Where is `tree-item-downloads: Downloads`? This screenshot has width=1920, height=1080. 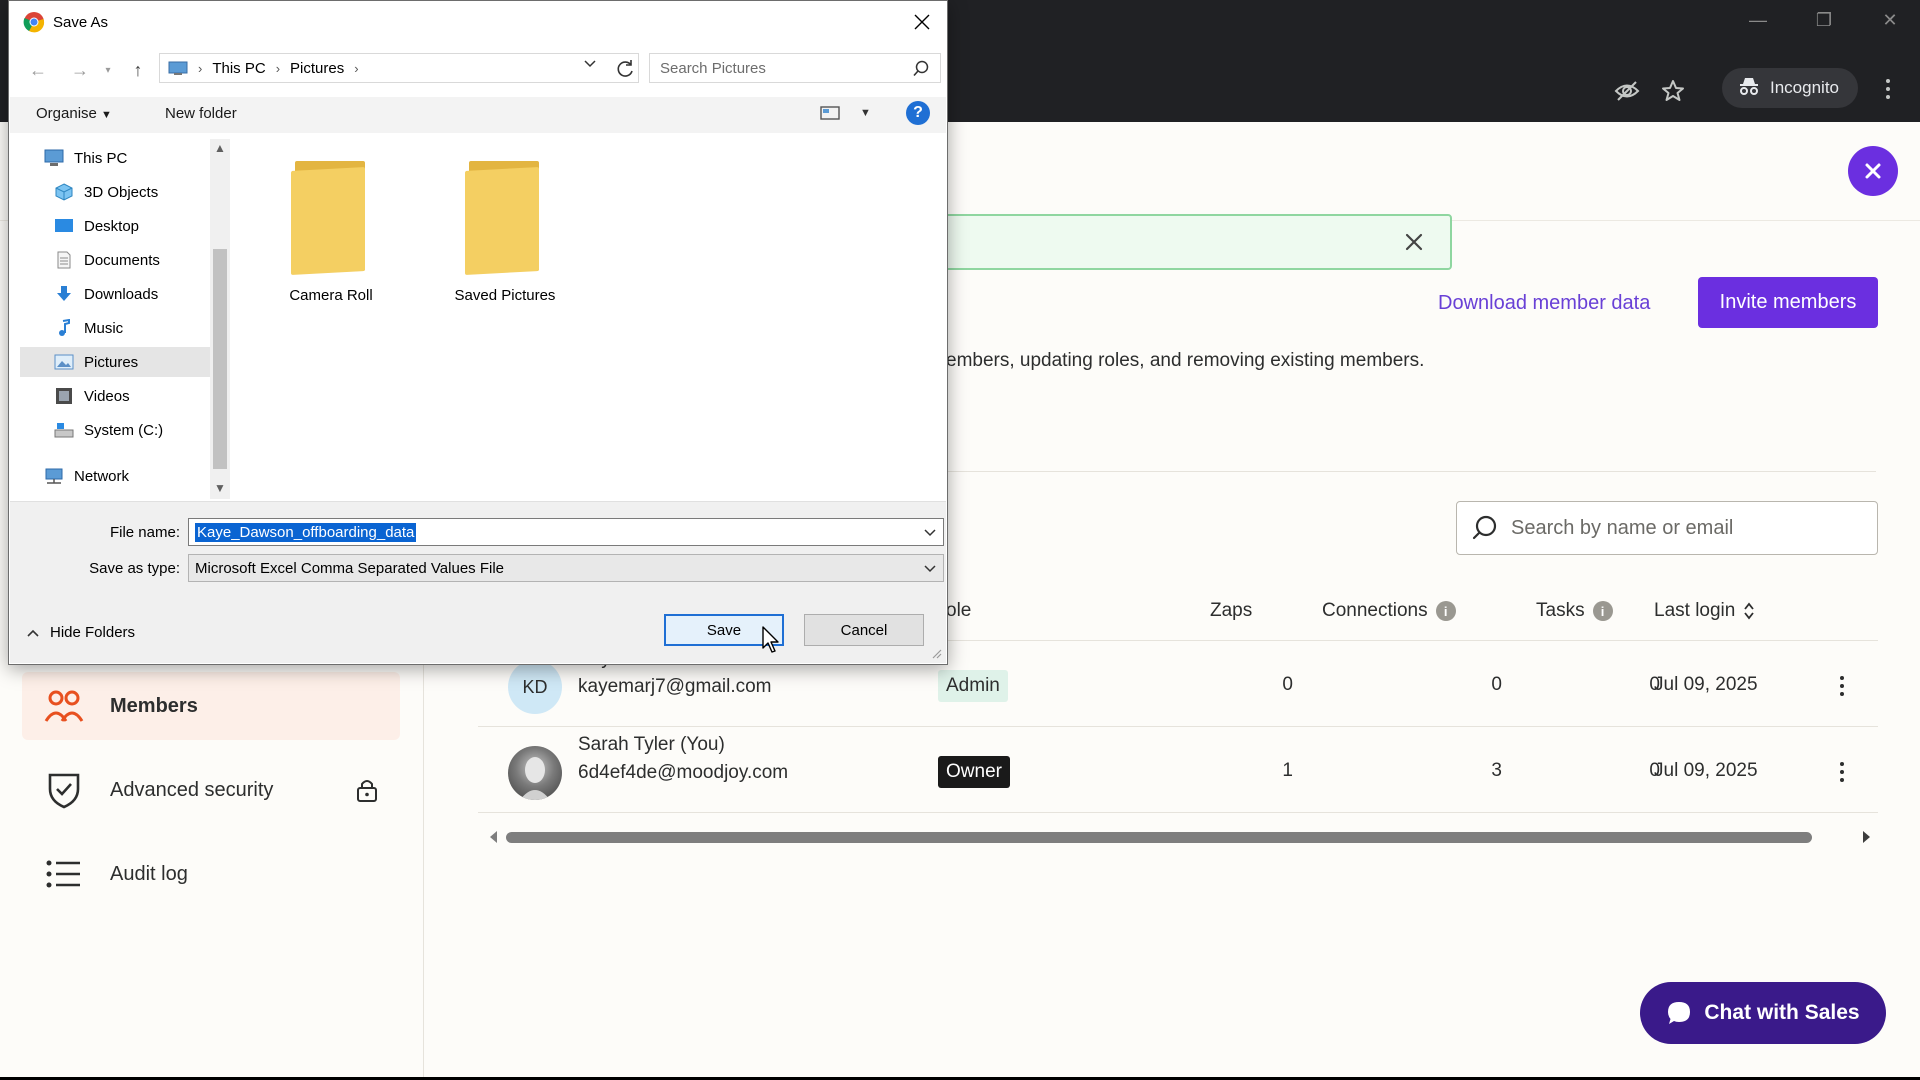
tree-item-downloads: Downloads is located at coordinates (132, 294).